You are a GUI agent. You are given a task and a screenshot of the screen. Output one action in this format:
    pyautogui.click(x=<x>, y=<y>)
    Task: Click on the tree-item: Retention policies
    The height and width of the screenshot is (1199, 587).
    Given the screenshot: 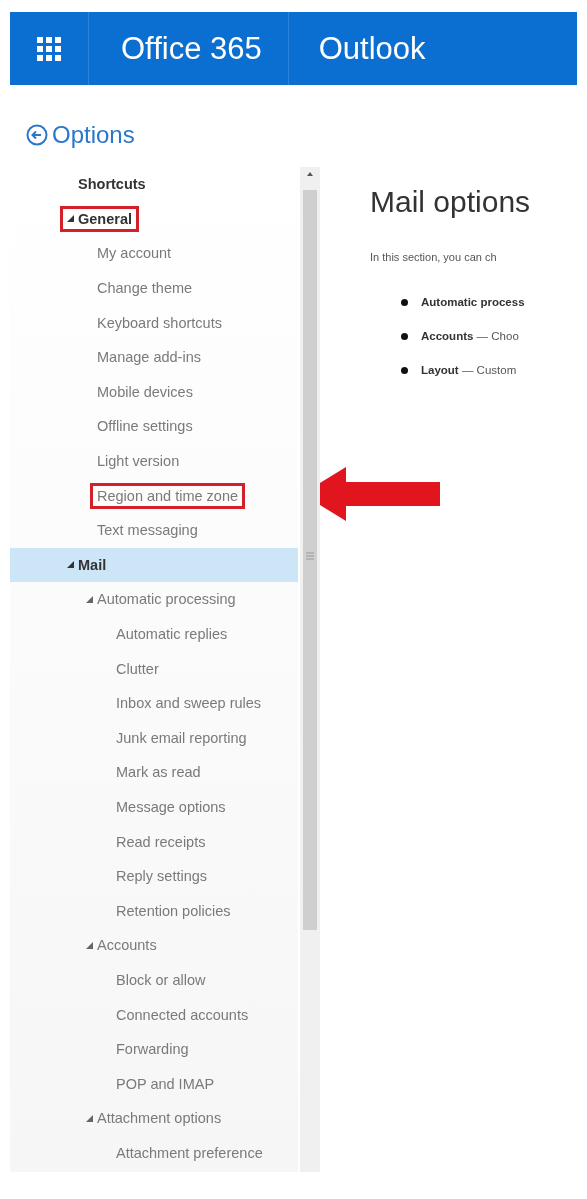 What is the action you would take?
    pyautogui.click(x=154, y=911)
    